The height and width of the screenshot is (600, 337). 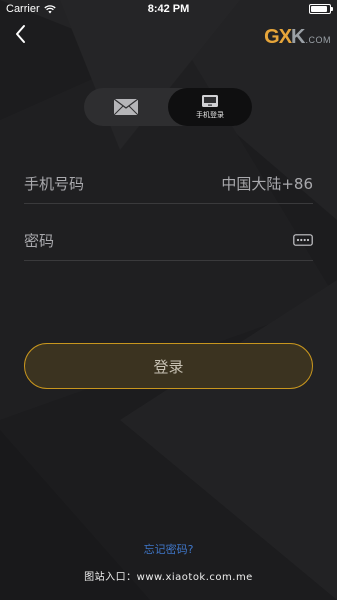 I want to click on clock: 8:42 PM, so click(x=168, y=9).